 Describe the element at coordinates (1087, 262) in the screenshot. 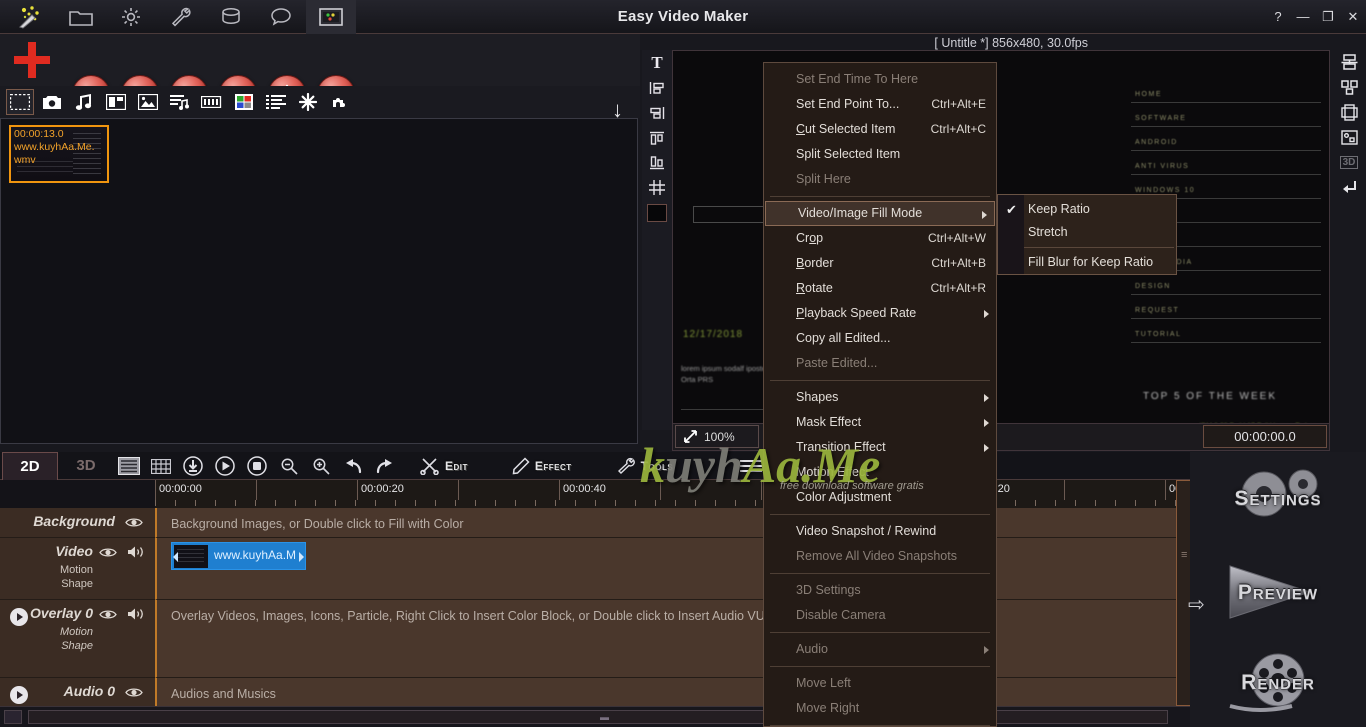

I see `submenu-item-fill-blur: Fill Blur for Keep Ratio` at that location.